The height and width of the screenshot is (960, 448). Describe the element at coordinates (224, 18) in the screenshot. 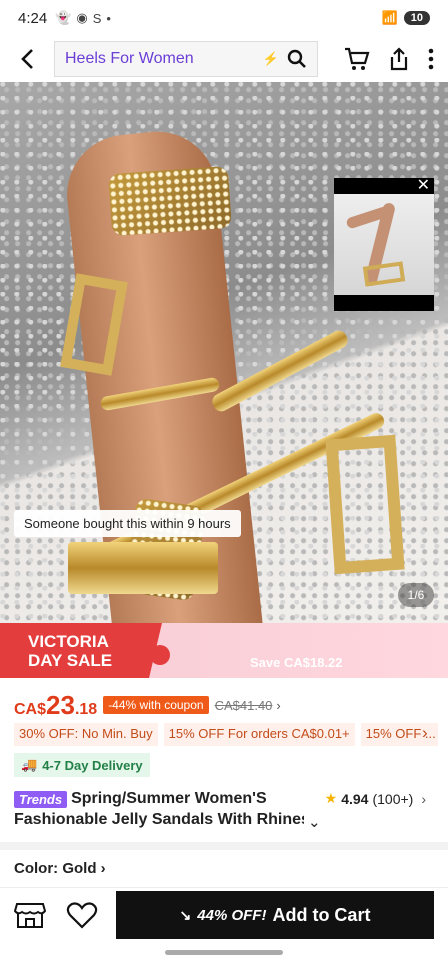

I see `status-bar: 4:24 👻 ◉ S • 📶 10` at that location.